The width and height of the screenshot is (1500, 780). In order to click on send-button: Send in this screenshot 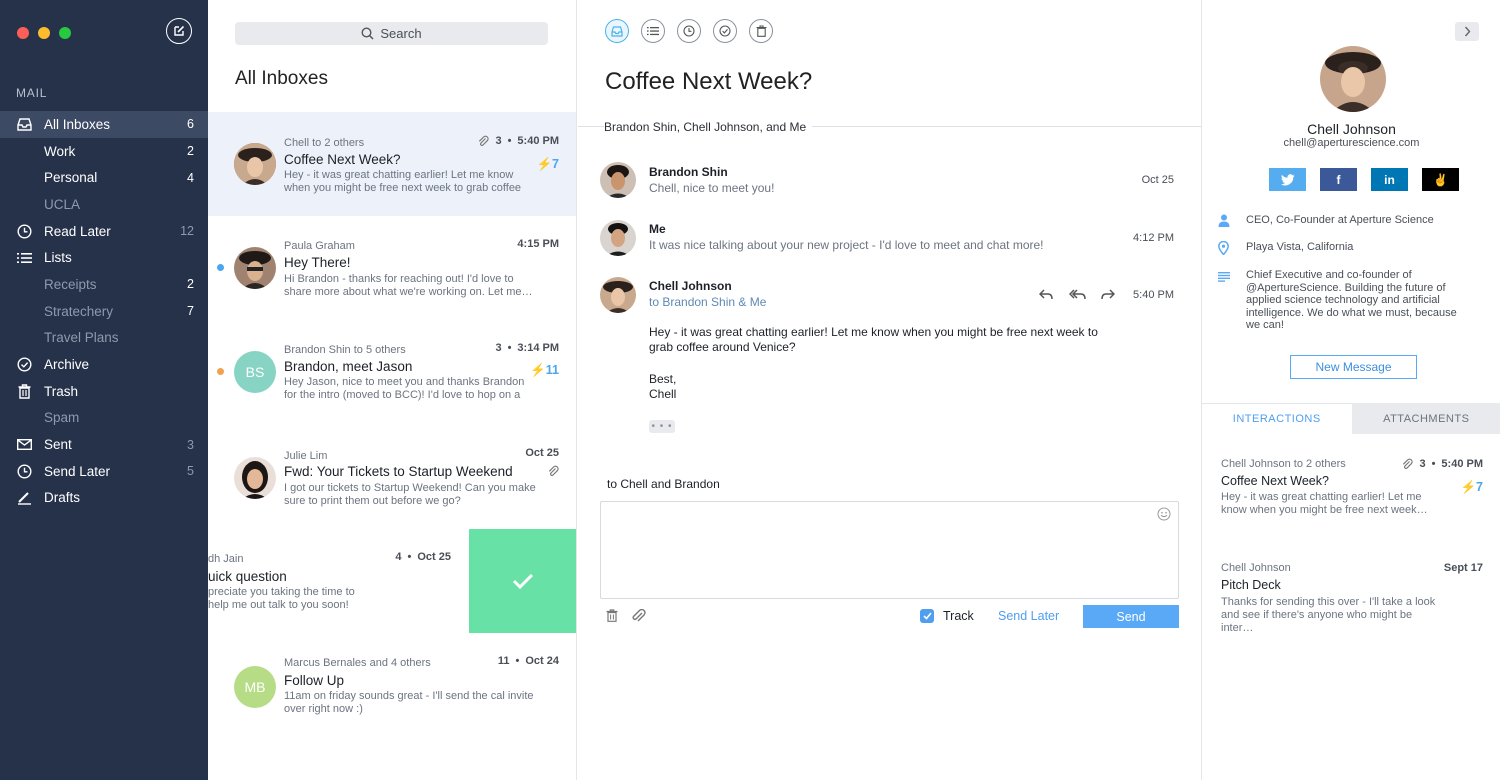, I will do `click(1131, 616)`.